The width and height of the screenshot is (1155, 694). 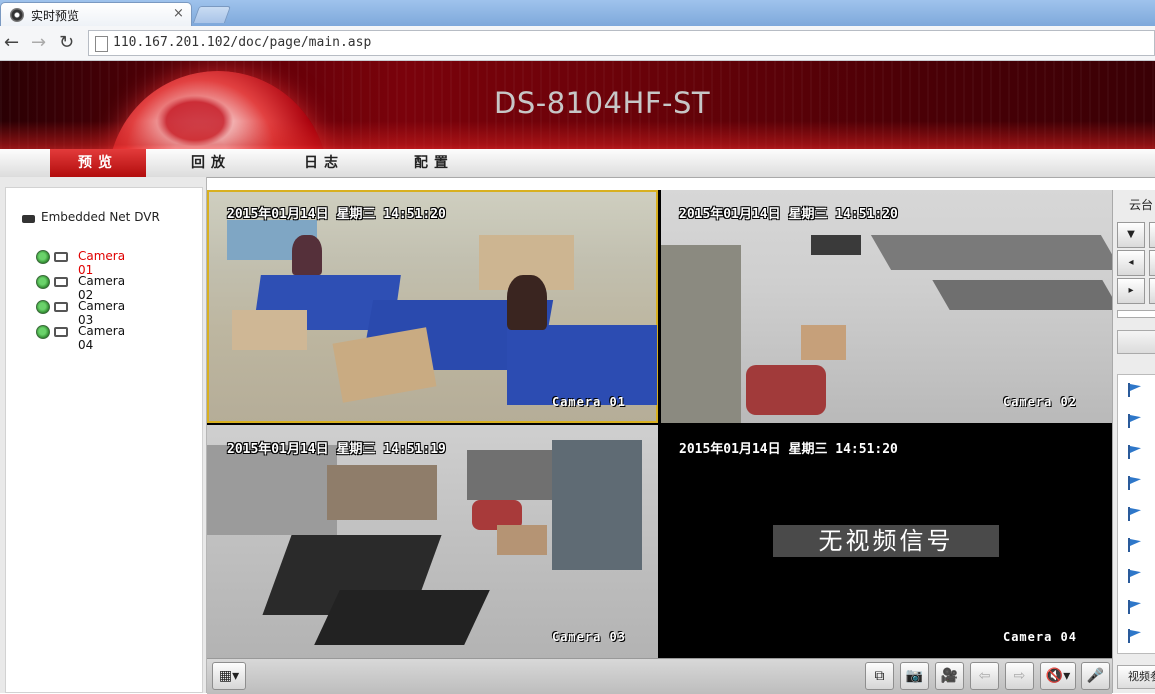 I want to click on camera-label: Camera 01, so click(x=102, y=263).